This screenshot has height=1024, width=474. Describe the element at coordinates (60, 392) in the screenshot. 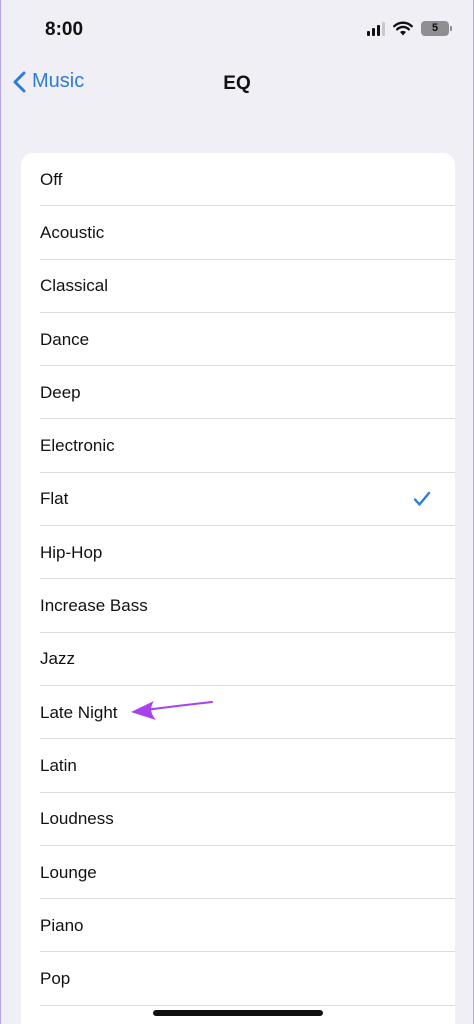

I see `eq-option-label: Deep` at that location.